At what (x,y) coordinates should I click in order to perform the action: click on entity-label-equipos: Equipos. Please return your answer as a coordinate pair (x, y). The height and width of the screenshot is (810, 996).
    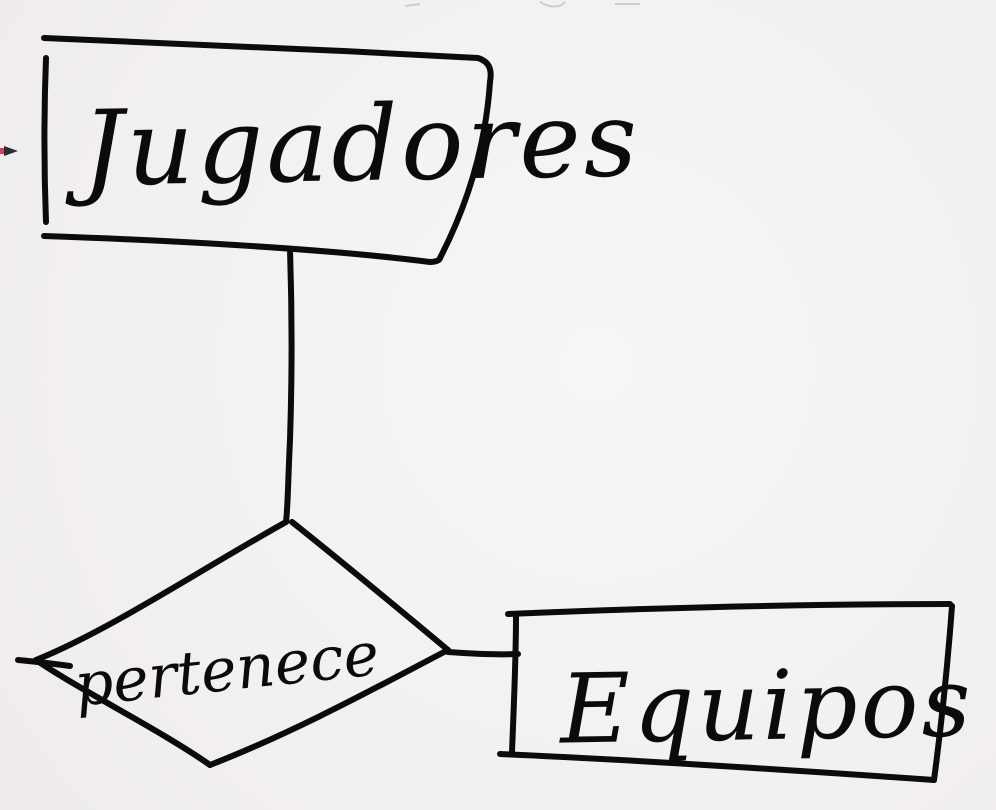
    Looking at the image, I should click on (767, 706).